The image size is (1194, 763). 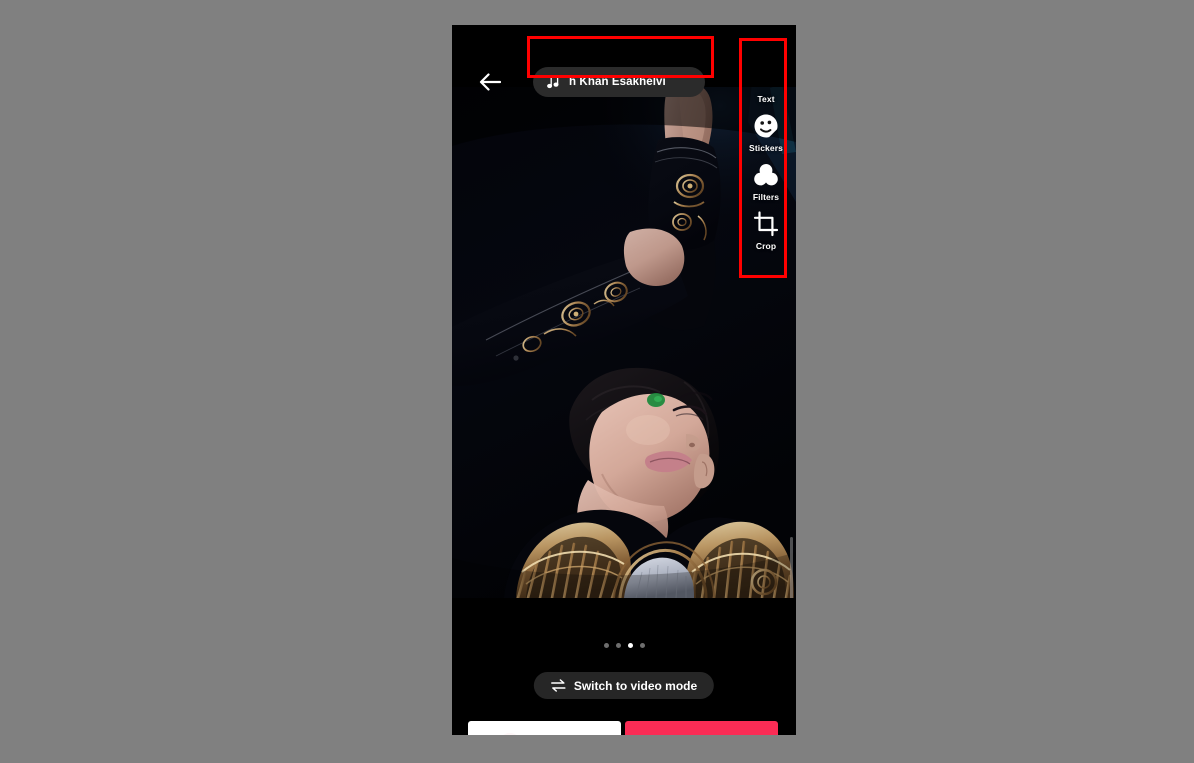 I want to click on top-bar: h Khan Esakhelvi, so click(x=624, y=61).